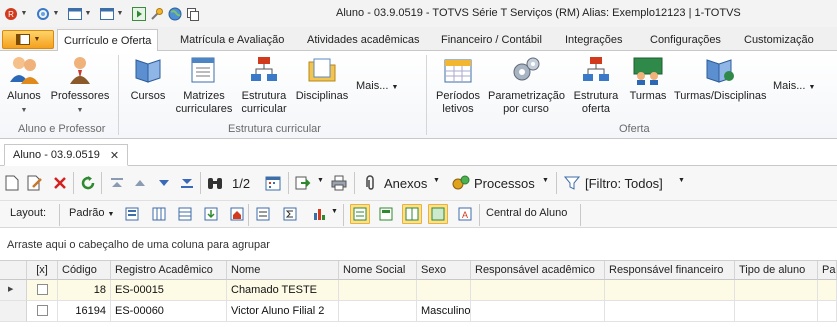 This screenshot has height=327, width=837. What do you see at coordinates (290, 214) in the screenshot?
I see `sum-icon` at bounding box center [290, 214].